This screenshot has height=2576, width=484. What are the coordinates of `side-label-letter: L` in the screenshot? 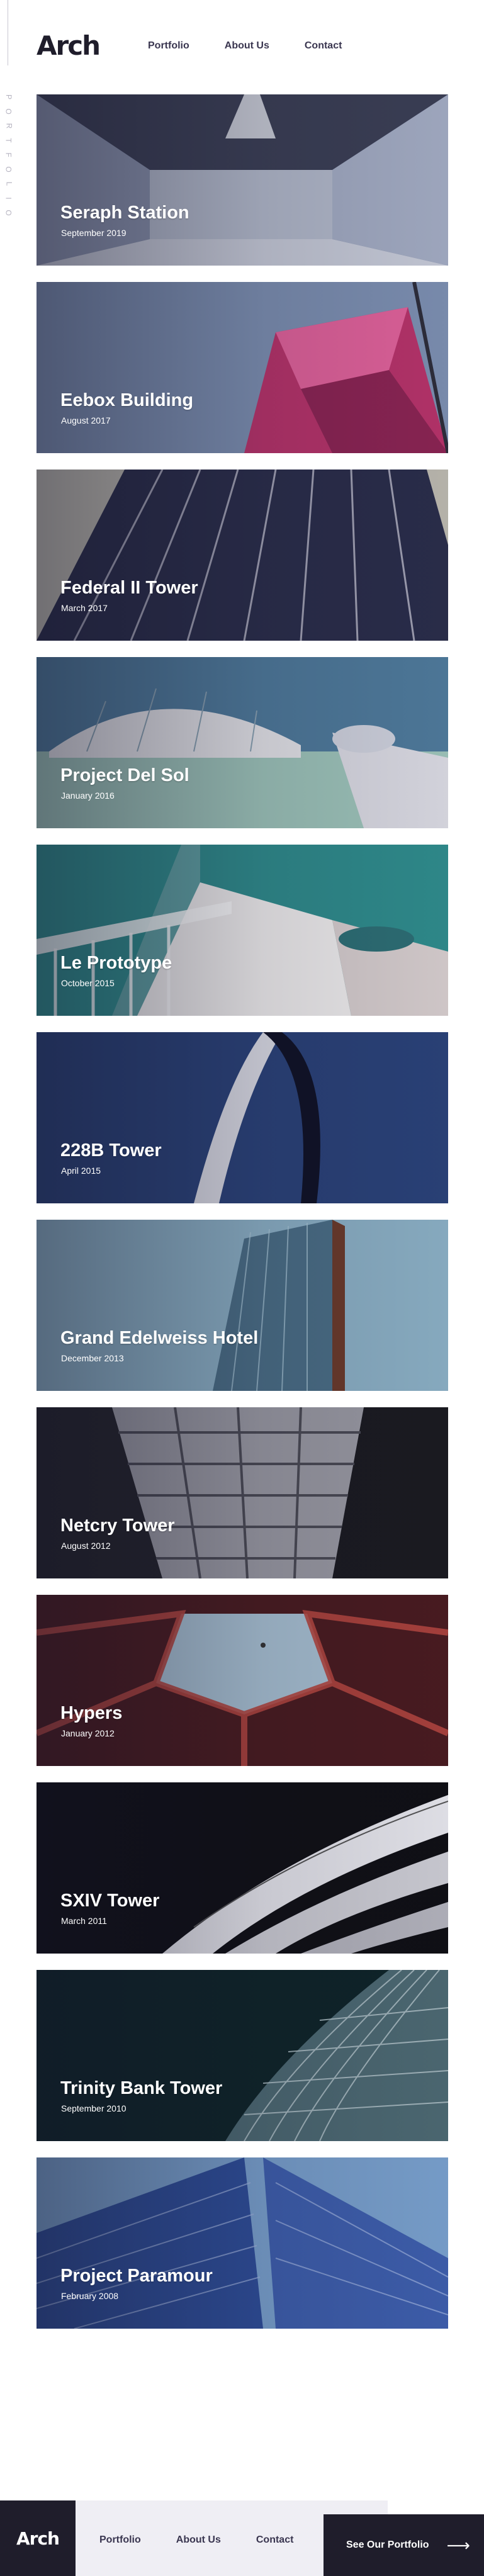 It's located at (8, 184).